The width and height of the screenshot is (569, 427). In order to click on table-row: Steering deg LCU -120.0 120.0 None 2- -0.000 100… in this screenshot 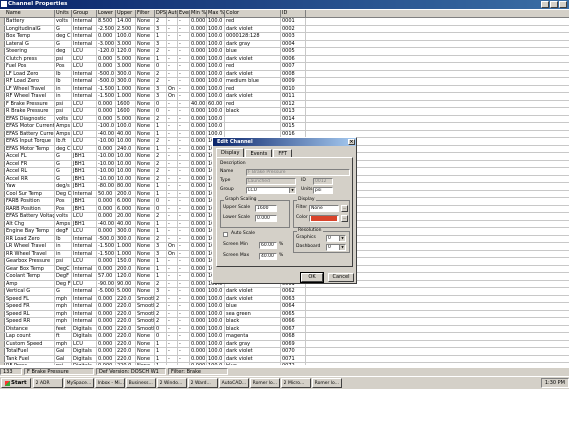, I will do `click(284, 52)`.